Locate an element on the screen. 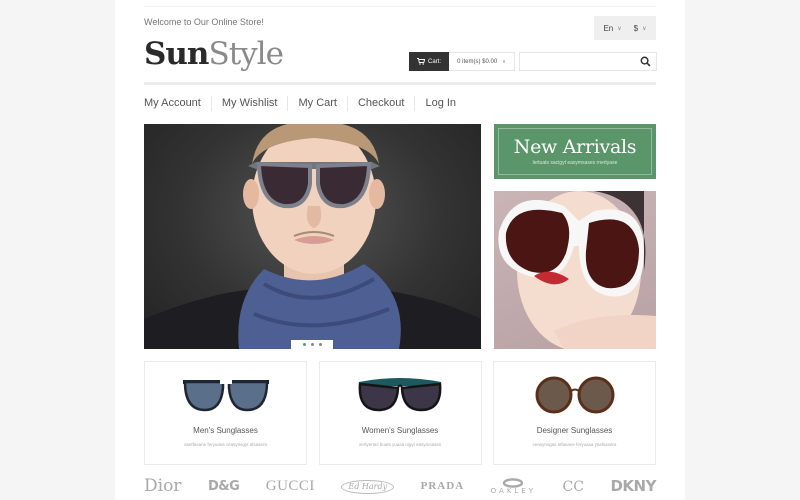  nav-my-account: My Account is located at coordinates (177, 103).